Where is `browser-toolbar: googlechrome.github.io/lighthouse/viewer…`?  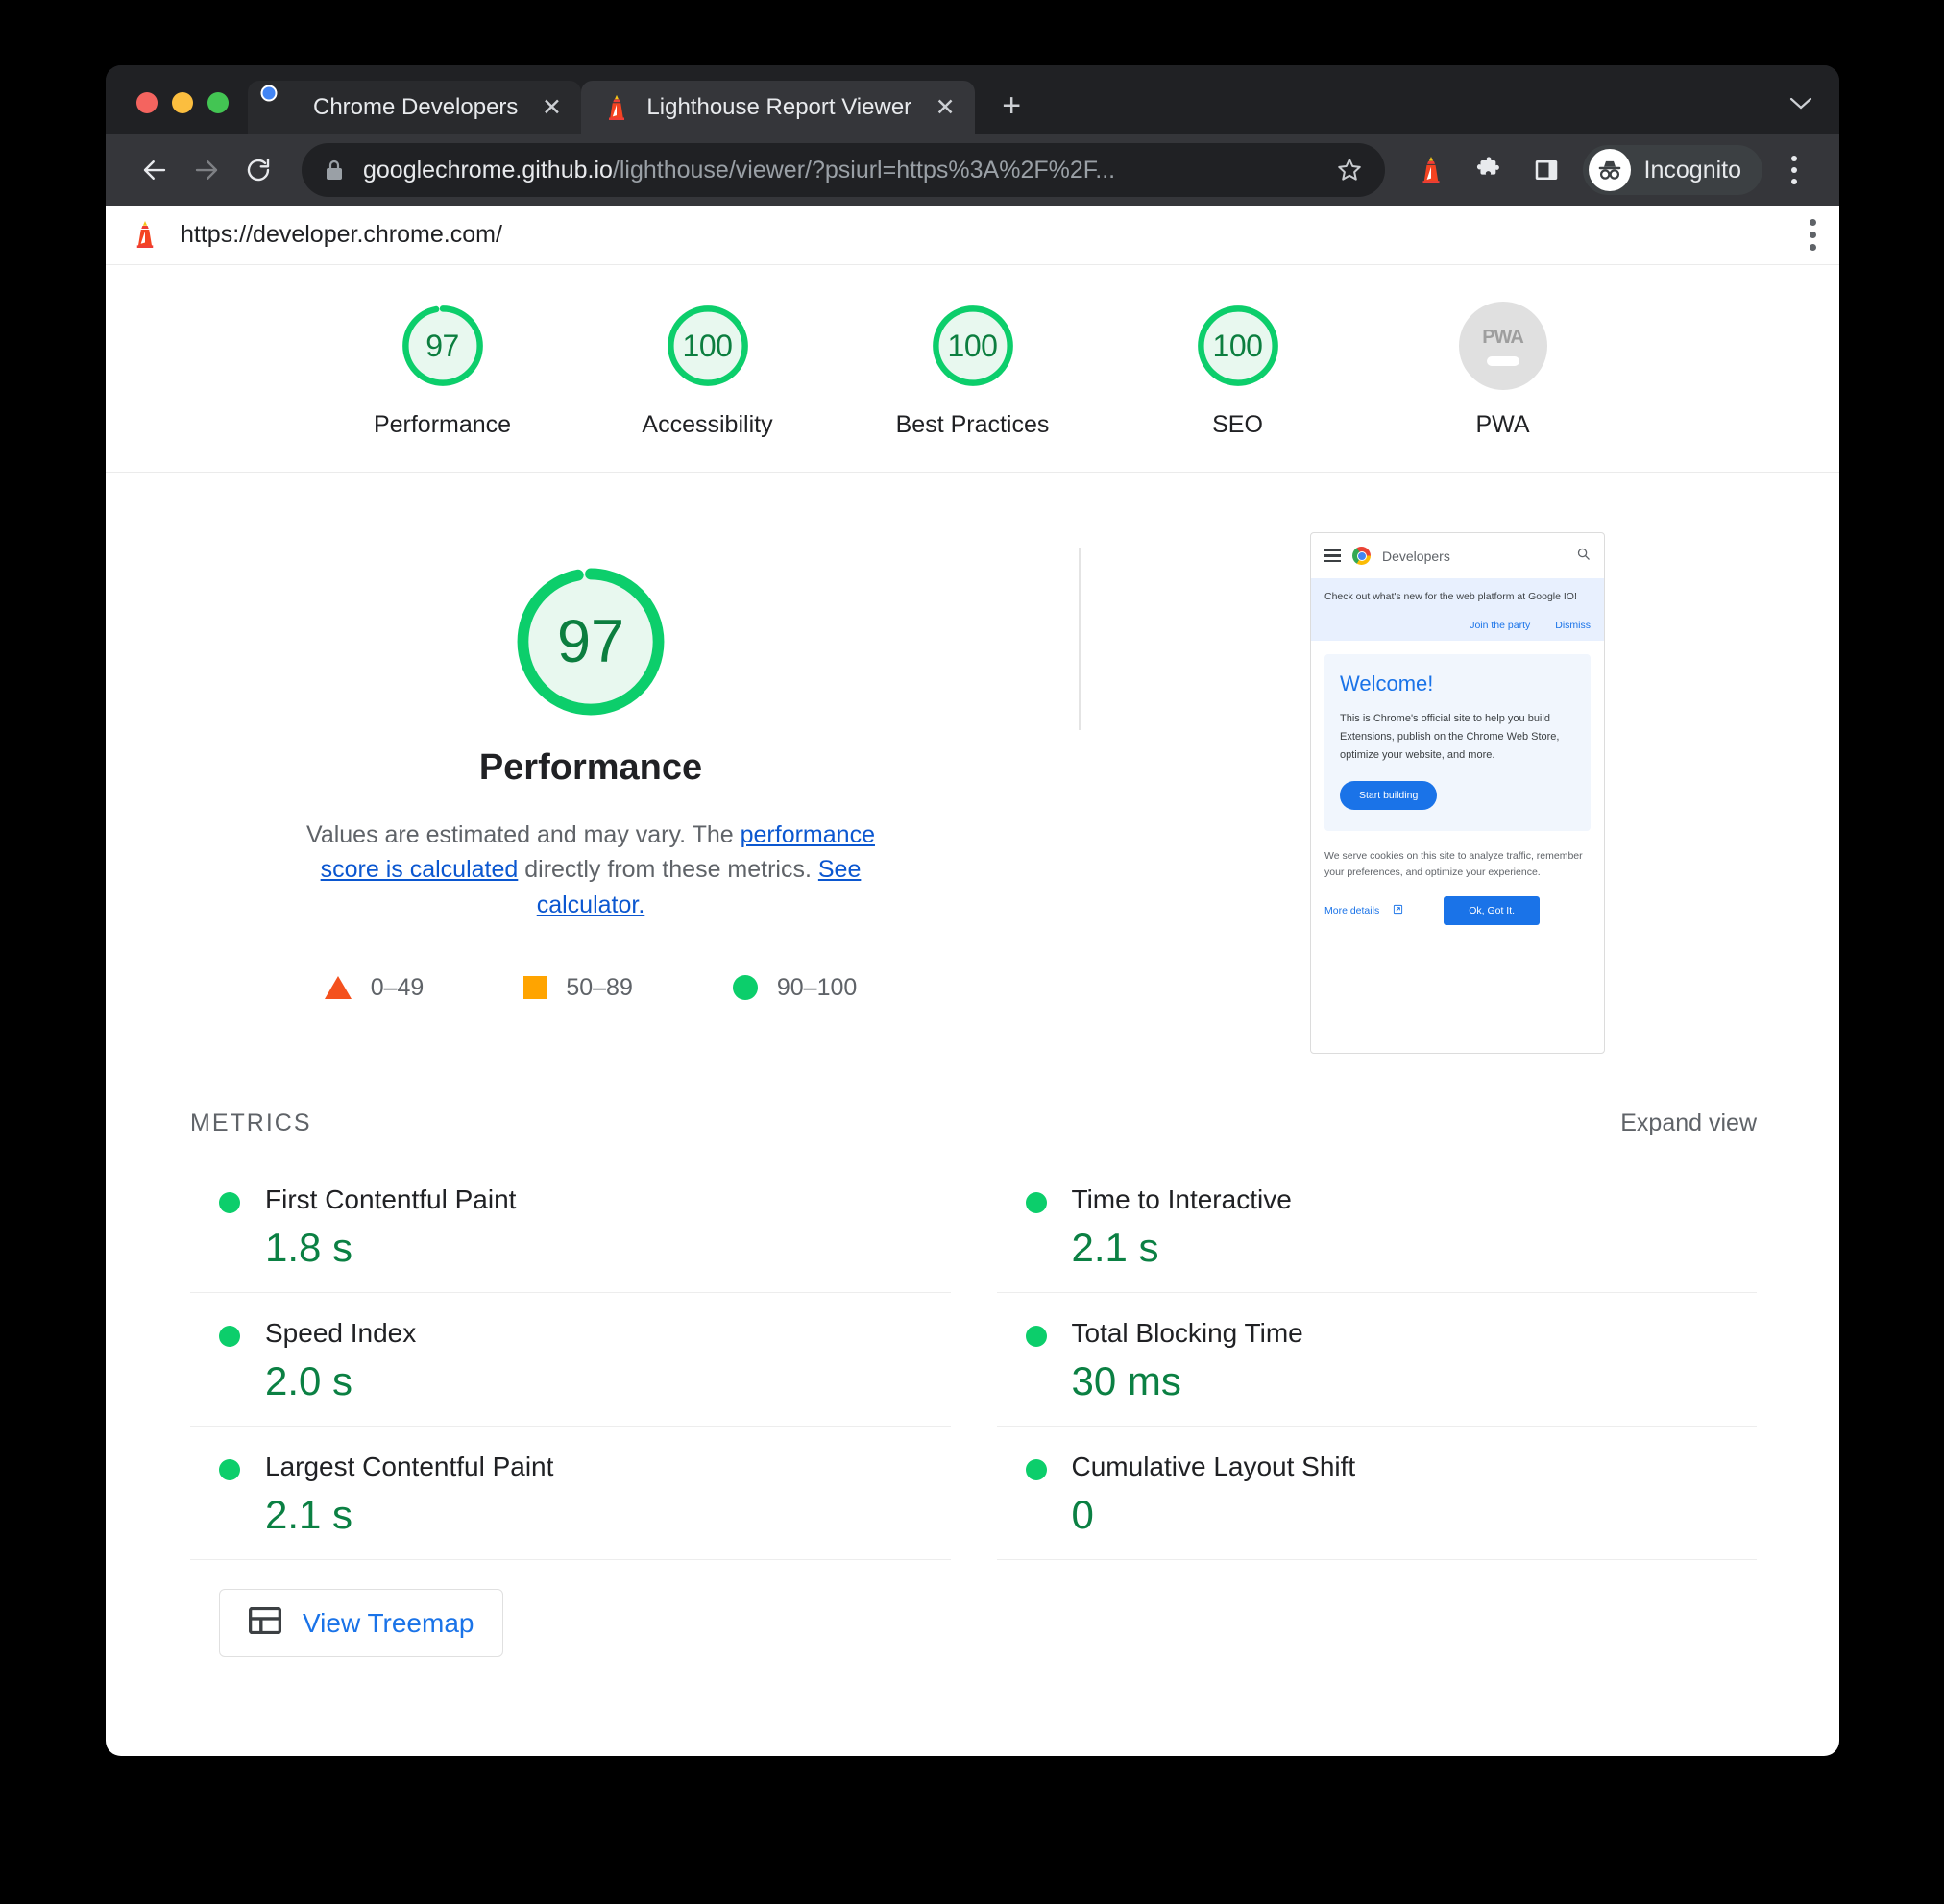 browser-toolbar: googlechrome.github.io/lighthouse/viewer… is located at coordinates (972, 170).